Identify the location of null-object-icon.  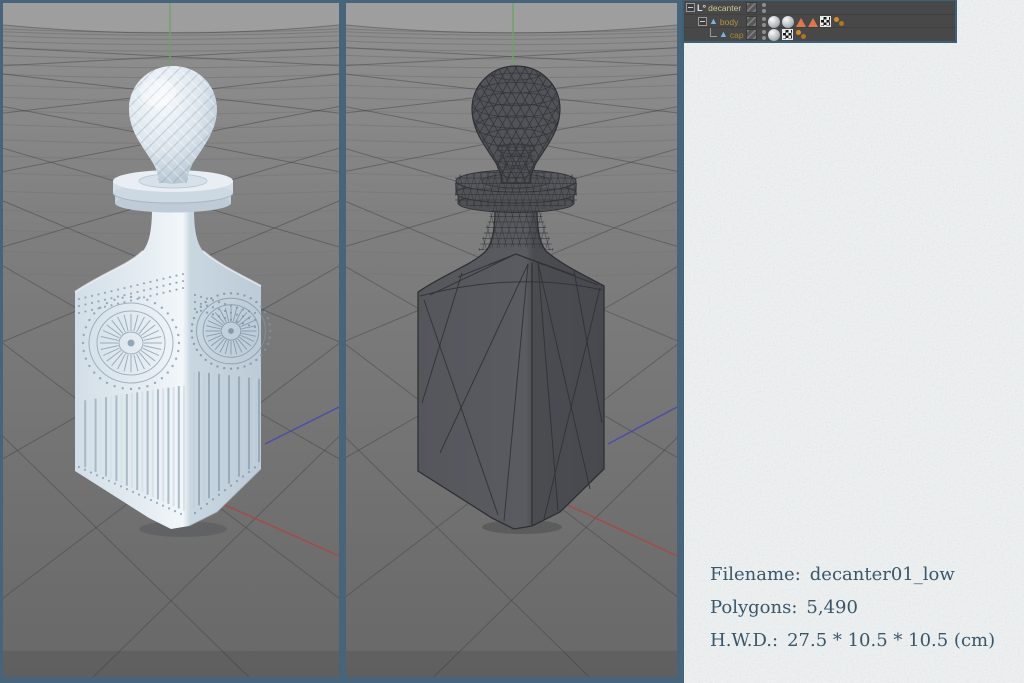
(701, 8).